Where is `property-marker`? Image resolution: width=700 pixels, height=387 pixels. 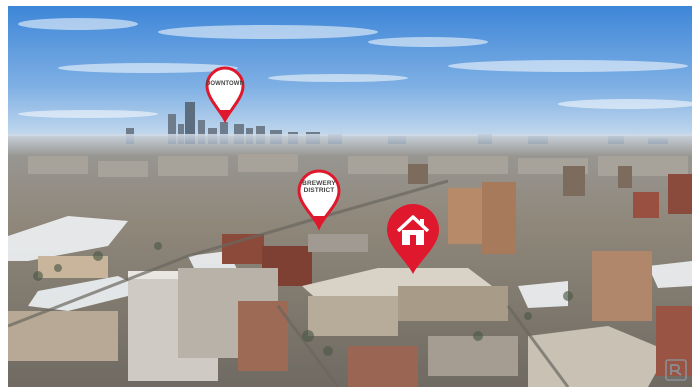 property-marker is located at coordinates (413, 239).